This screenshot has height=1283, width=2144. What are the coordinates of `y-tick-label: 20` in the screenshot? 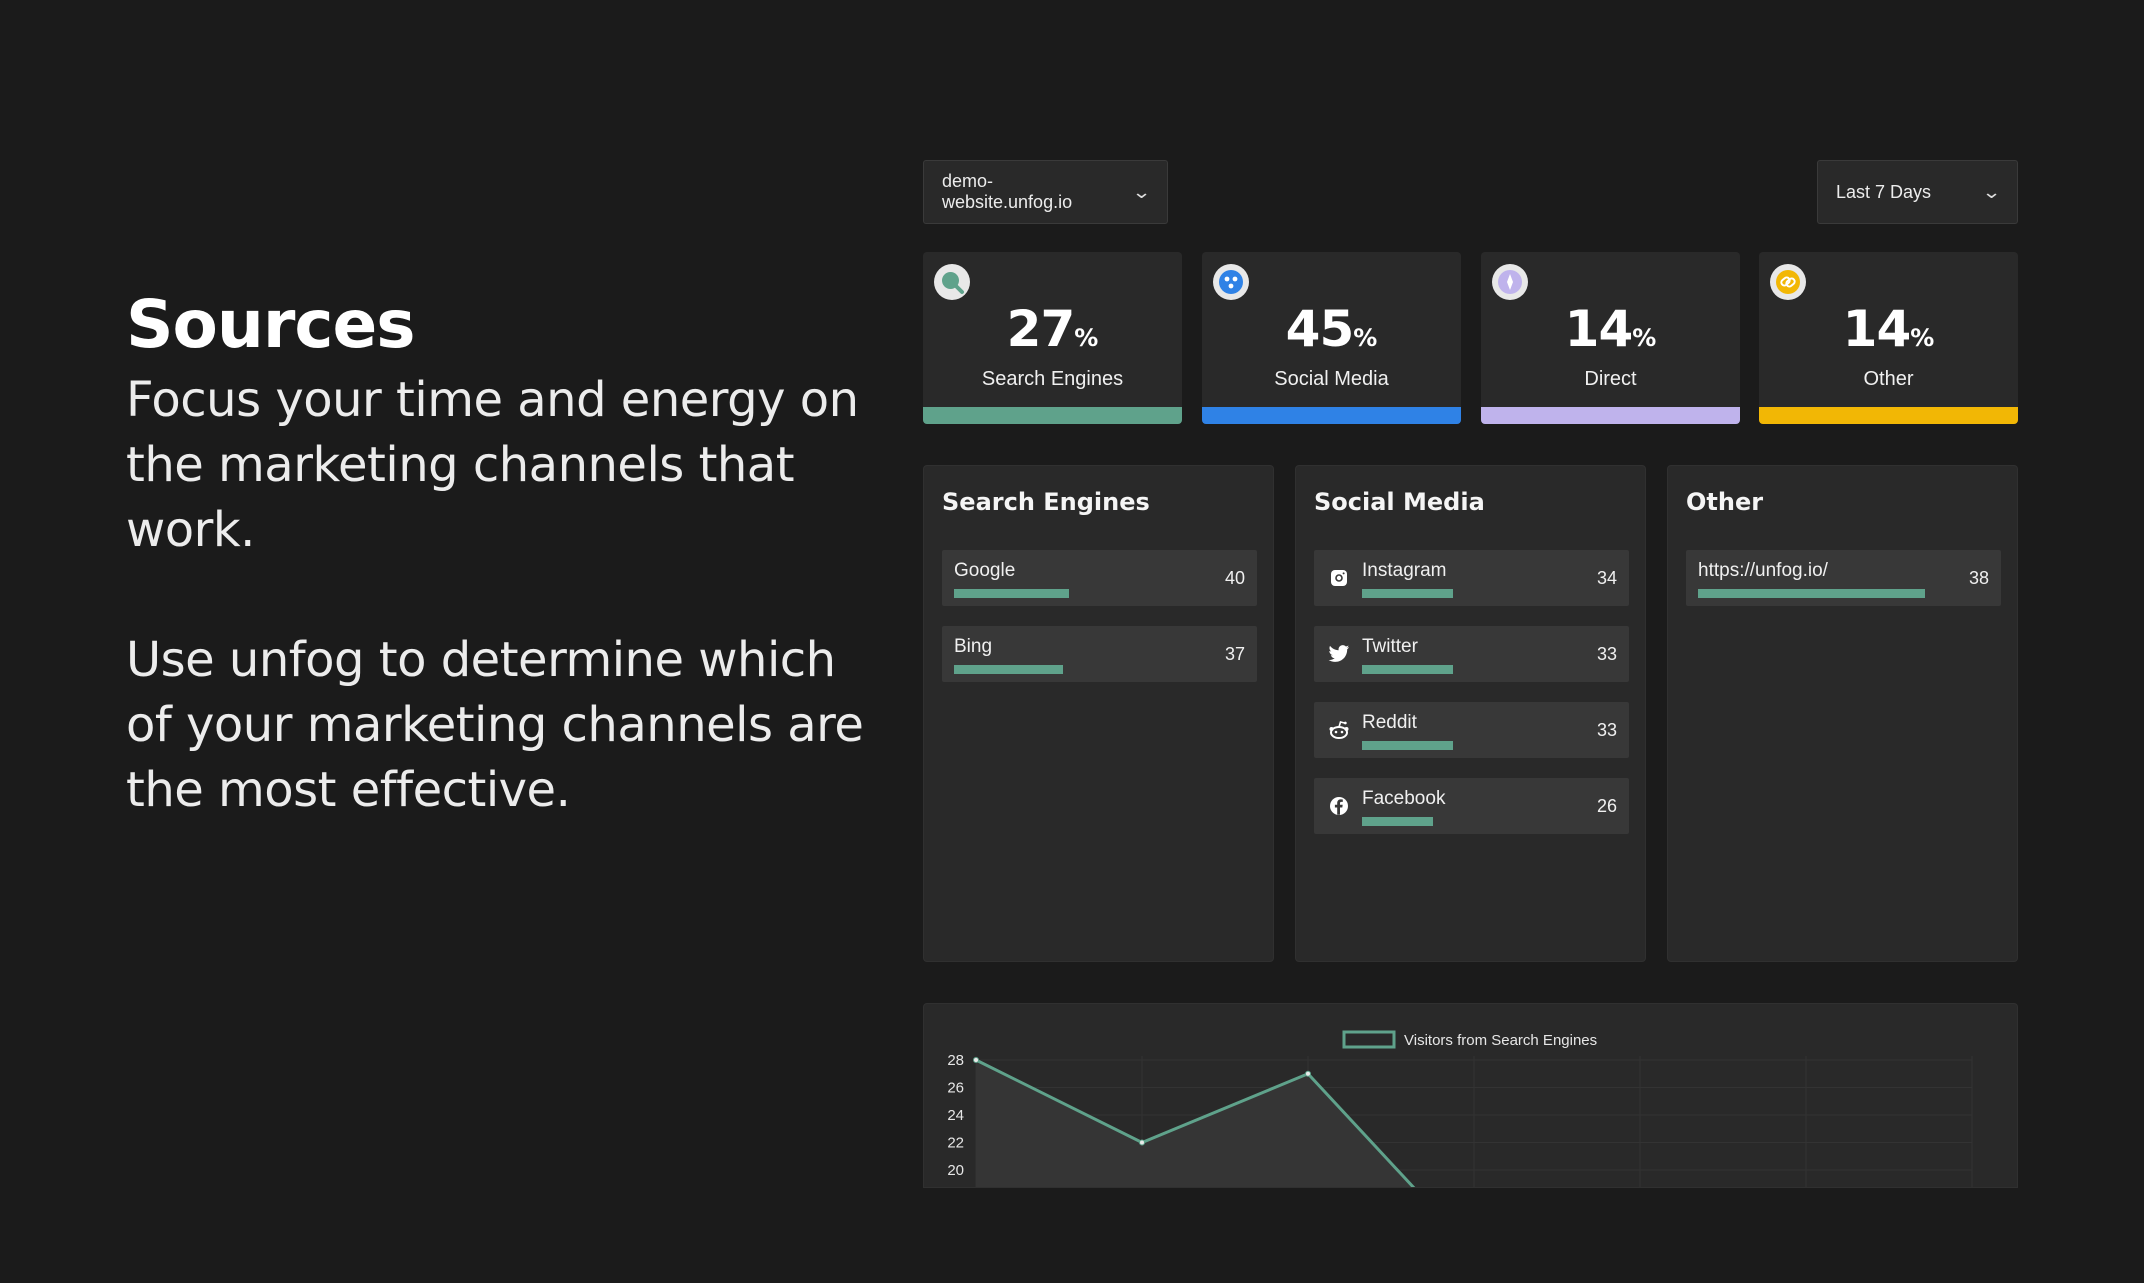 It's located at (955, 1170).